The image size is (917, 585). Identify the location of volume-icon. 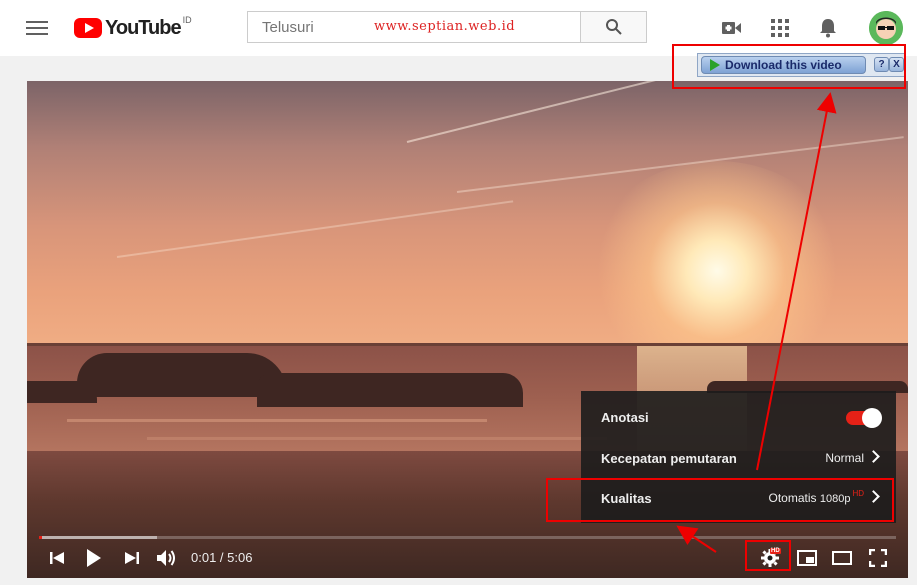
(166, 558).